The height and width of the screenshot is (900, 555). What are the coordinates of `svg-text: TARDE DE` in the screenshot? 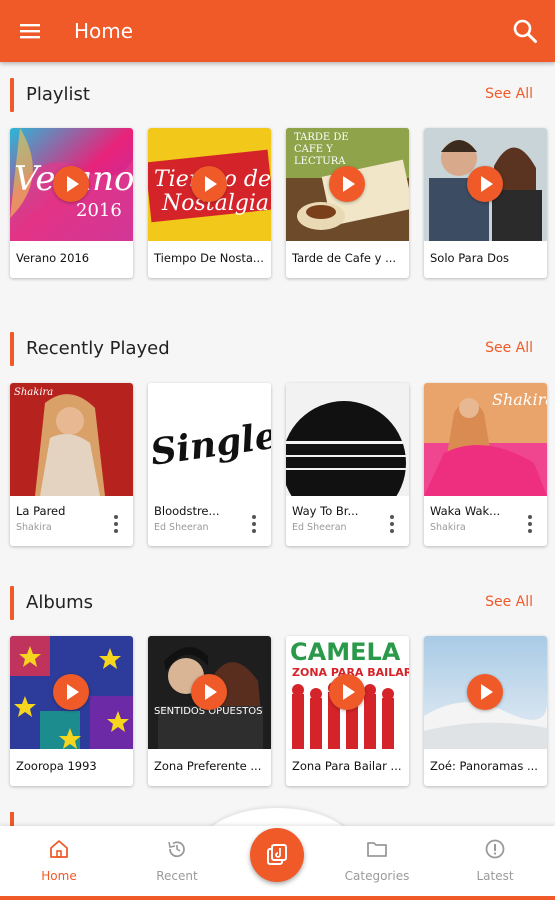 It's located at (321, 137).